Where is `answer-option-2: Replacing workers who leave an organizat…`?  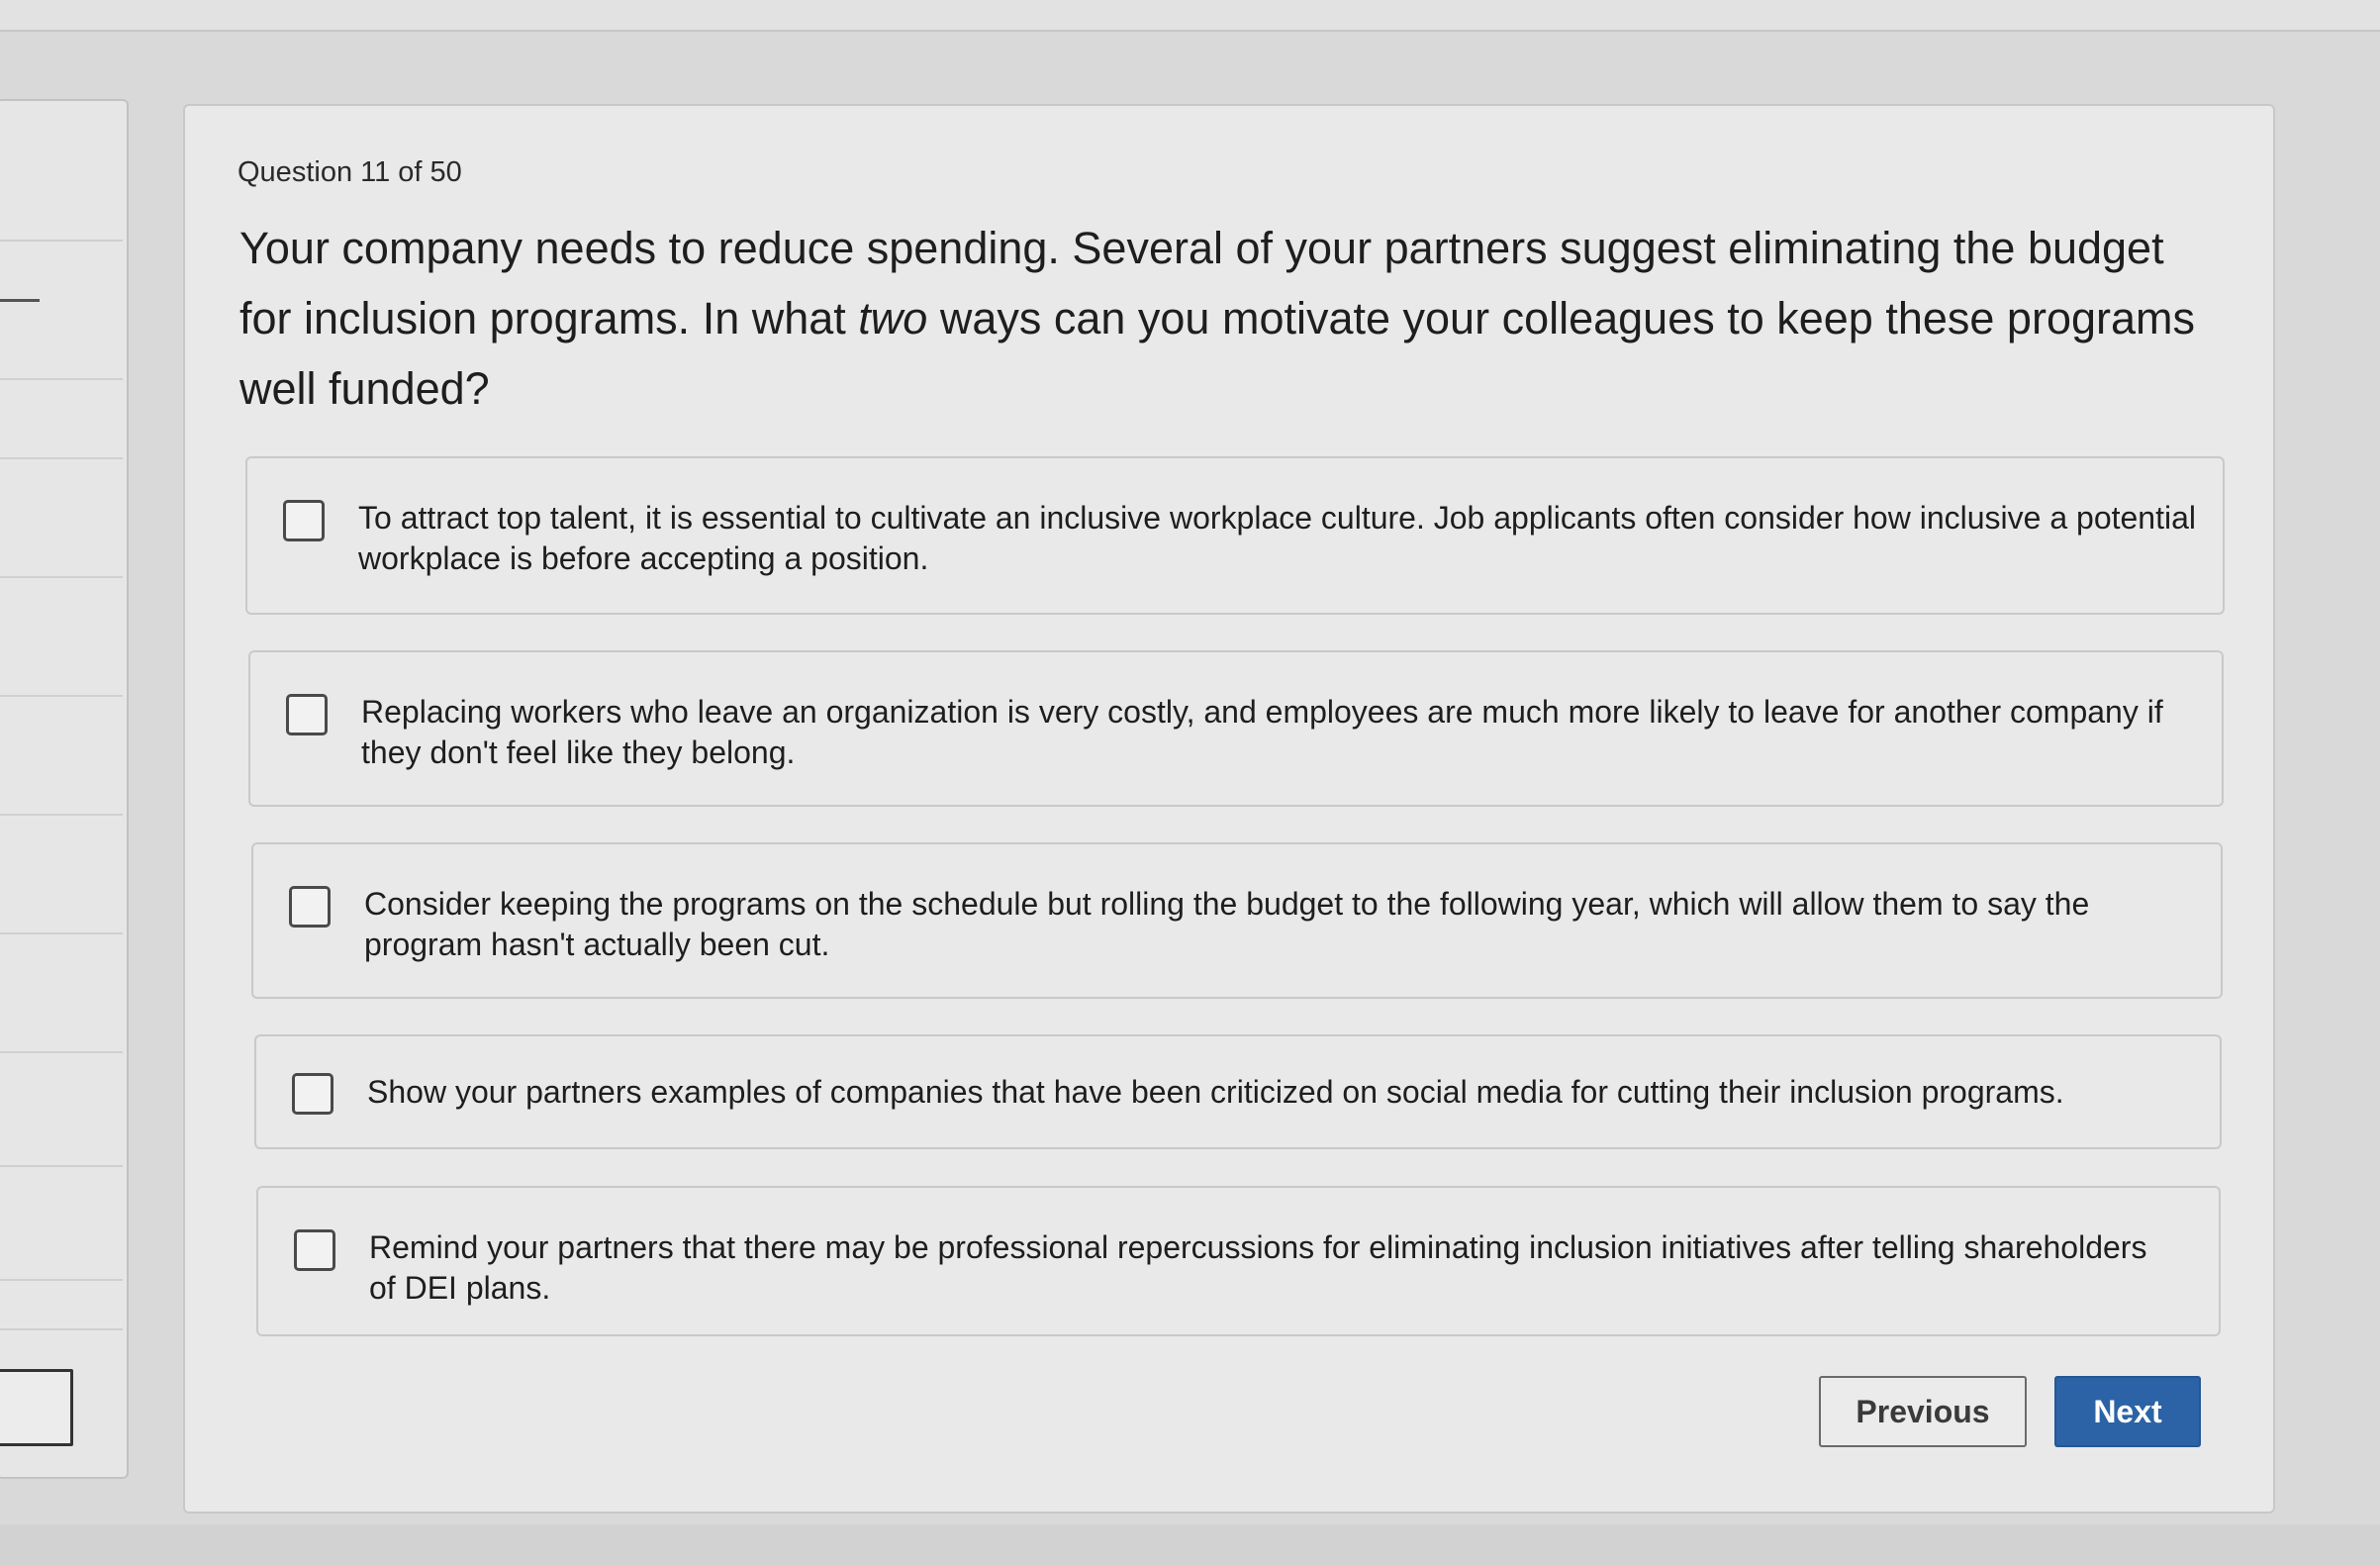
answer-option-2: Replacing workers who leave an organizat… is located at coordinates (1236, 728).